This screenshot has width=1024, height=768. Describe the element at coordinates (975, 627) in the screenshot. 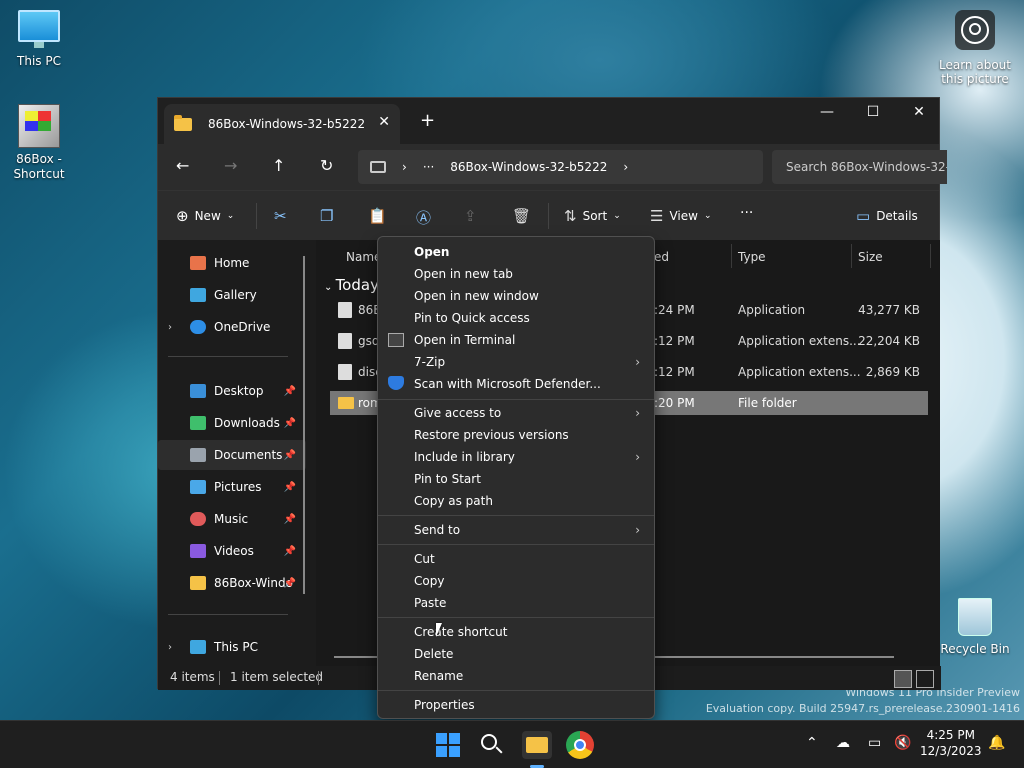

I see `desktop-icon-recycle-bin: Recycle Bin` at that location.